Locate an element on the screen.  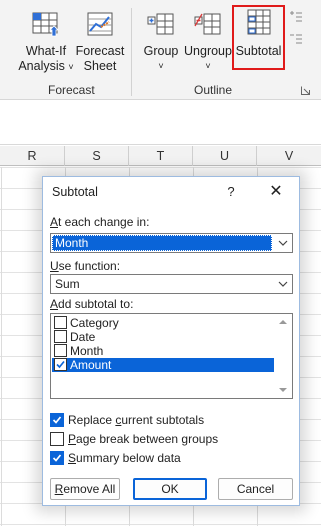
list-item: Category is located at coordinates (163, 323).